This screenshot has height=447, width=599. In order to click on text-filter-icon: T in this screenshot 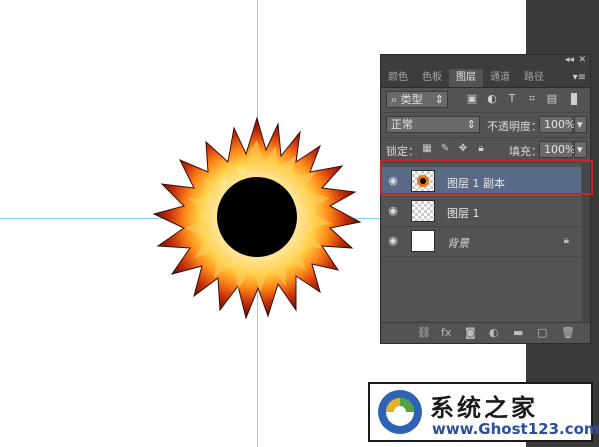, I will do `click(512, 99)`.